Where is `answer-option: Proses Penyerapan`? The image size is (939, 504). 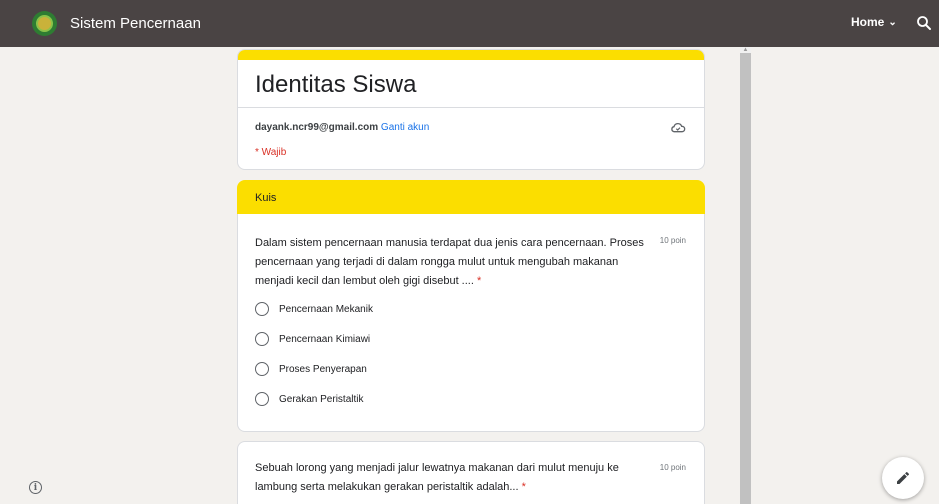 answer-option: Proses Penyerapan is located at coordinates (311, 369).